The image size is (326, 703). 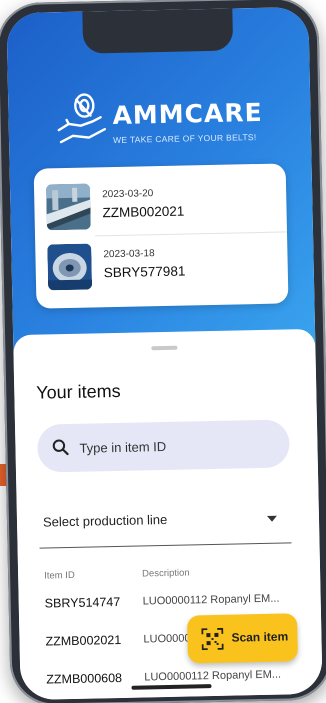 I want to click on recent-item-date: 2023-03-18, so click(x=129, y=254).